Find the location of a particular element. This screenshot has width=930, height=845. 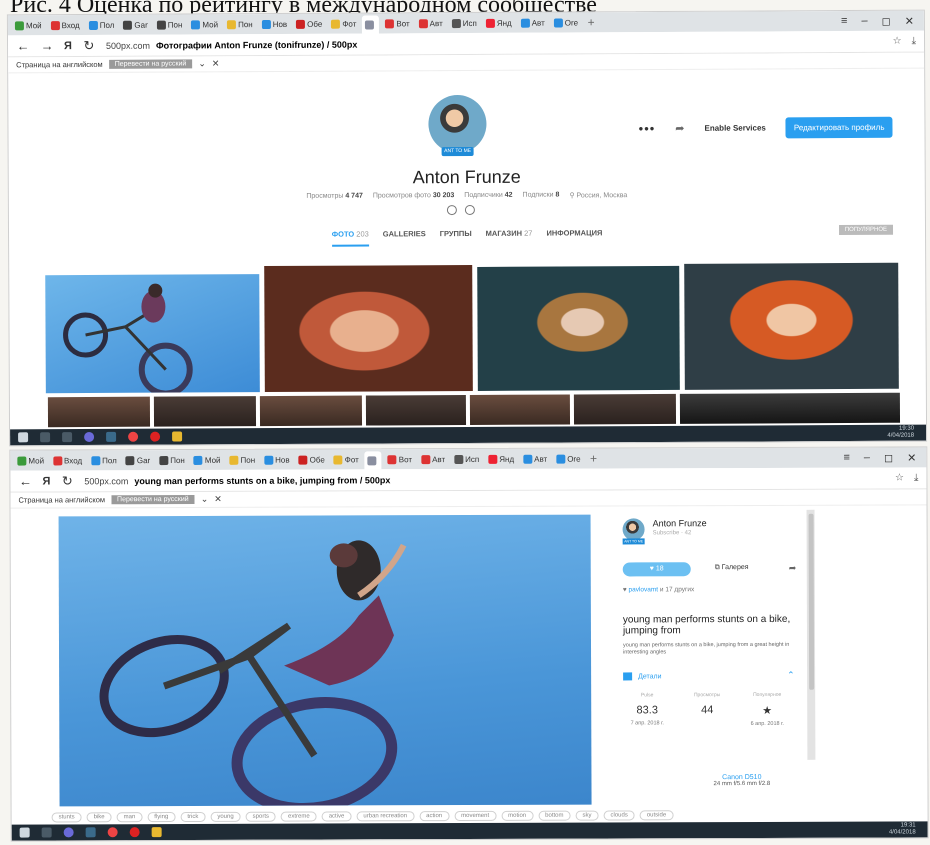

opera-icon is located at coordinates (134, 832).